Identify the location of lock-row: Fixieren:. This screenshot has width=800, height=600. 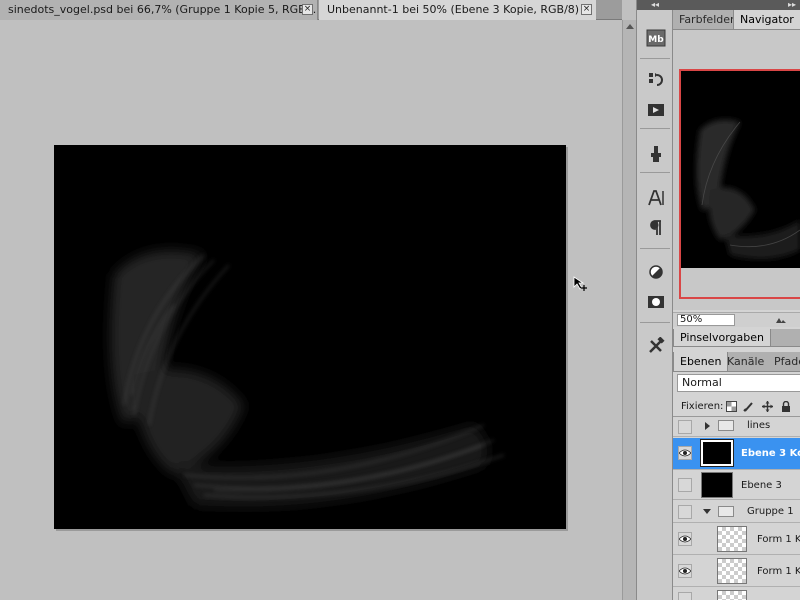
(736, 407).